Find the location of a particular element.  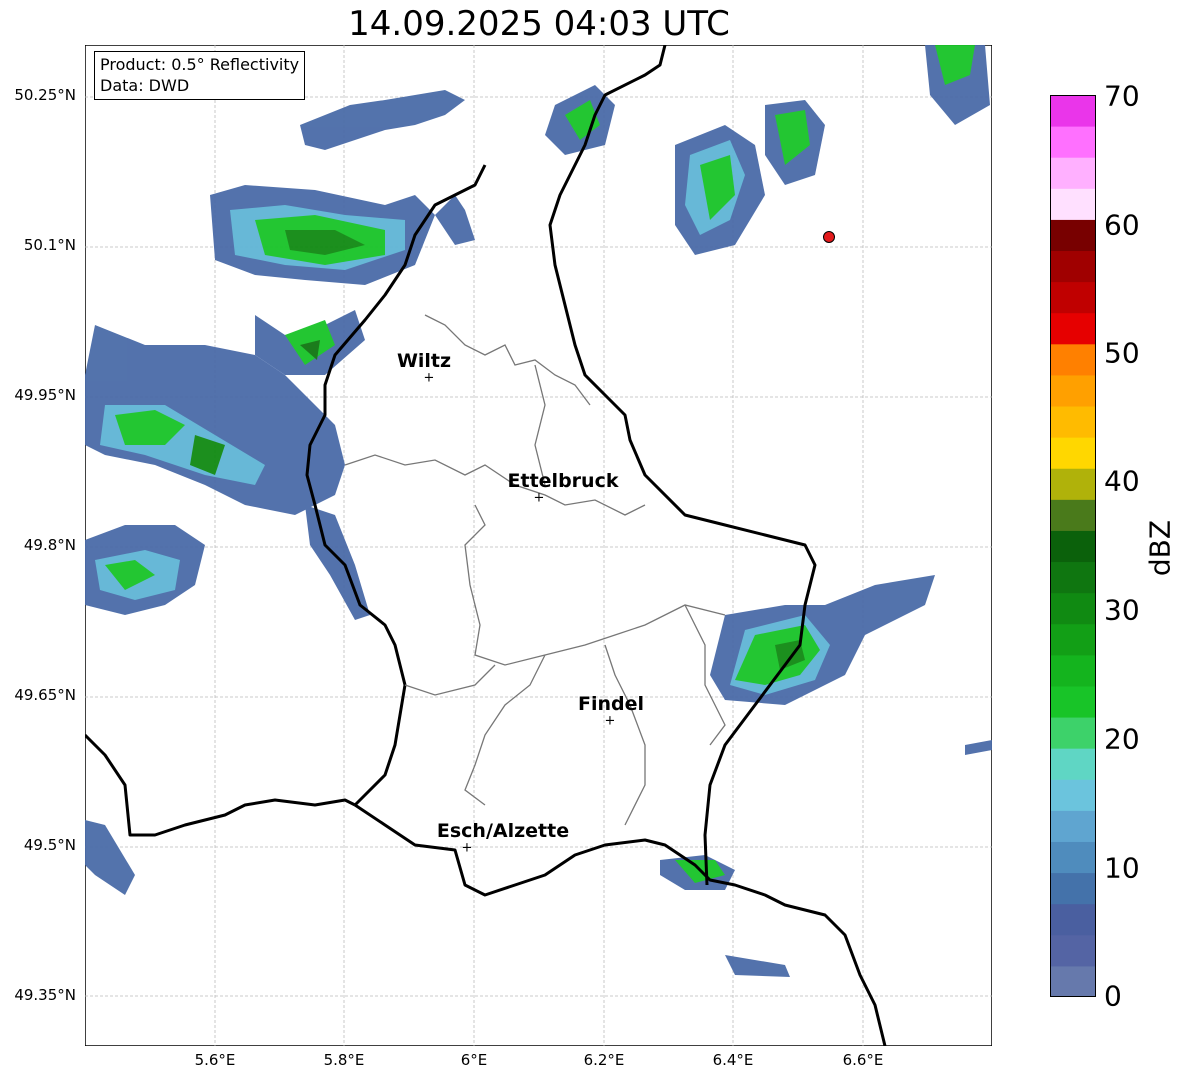

colorbar-label: dBZ is located at coordinates (1160, 548).